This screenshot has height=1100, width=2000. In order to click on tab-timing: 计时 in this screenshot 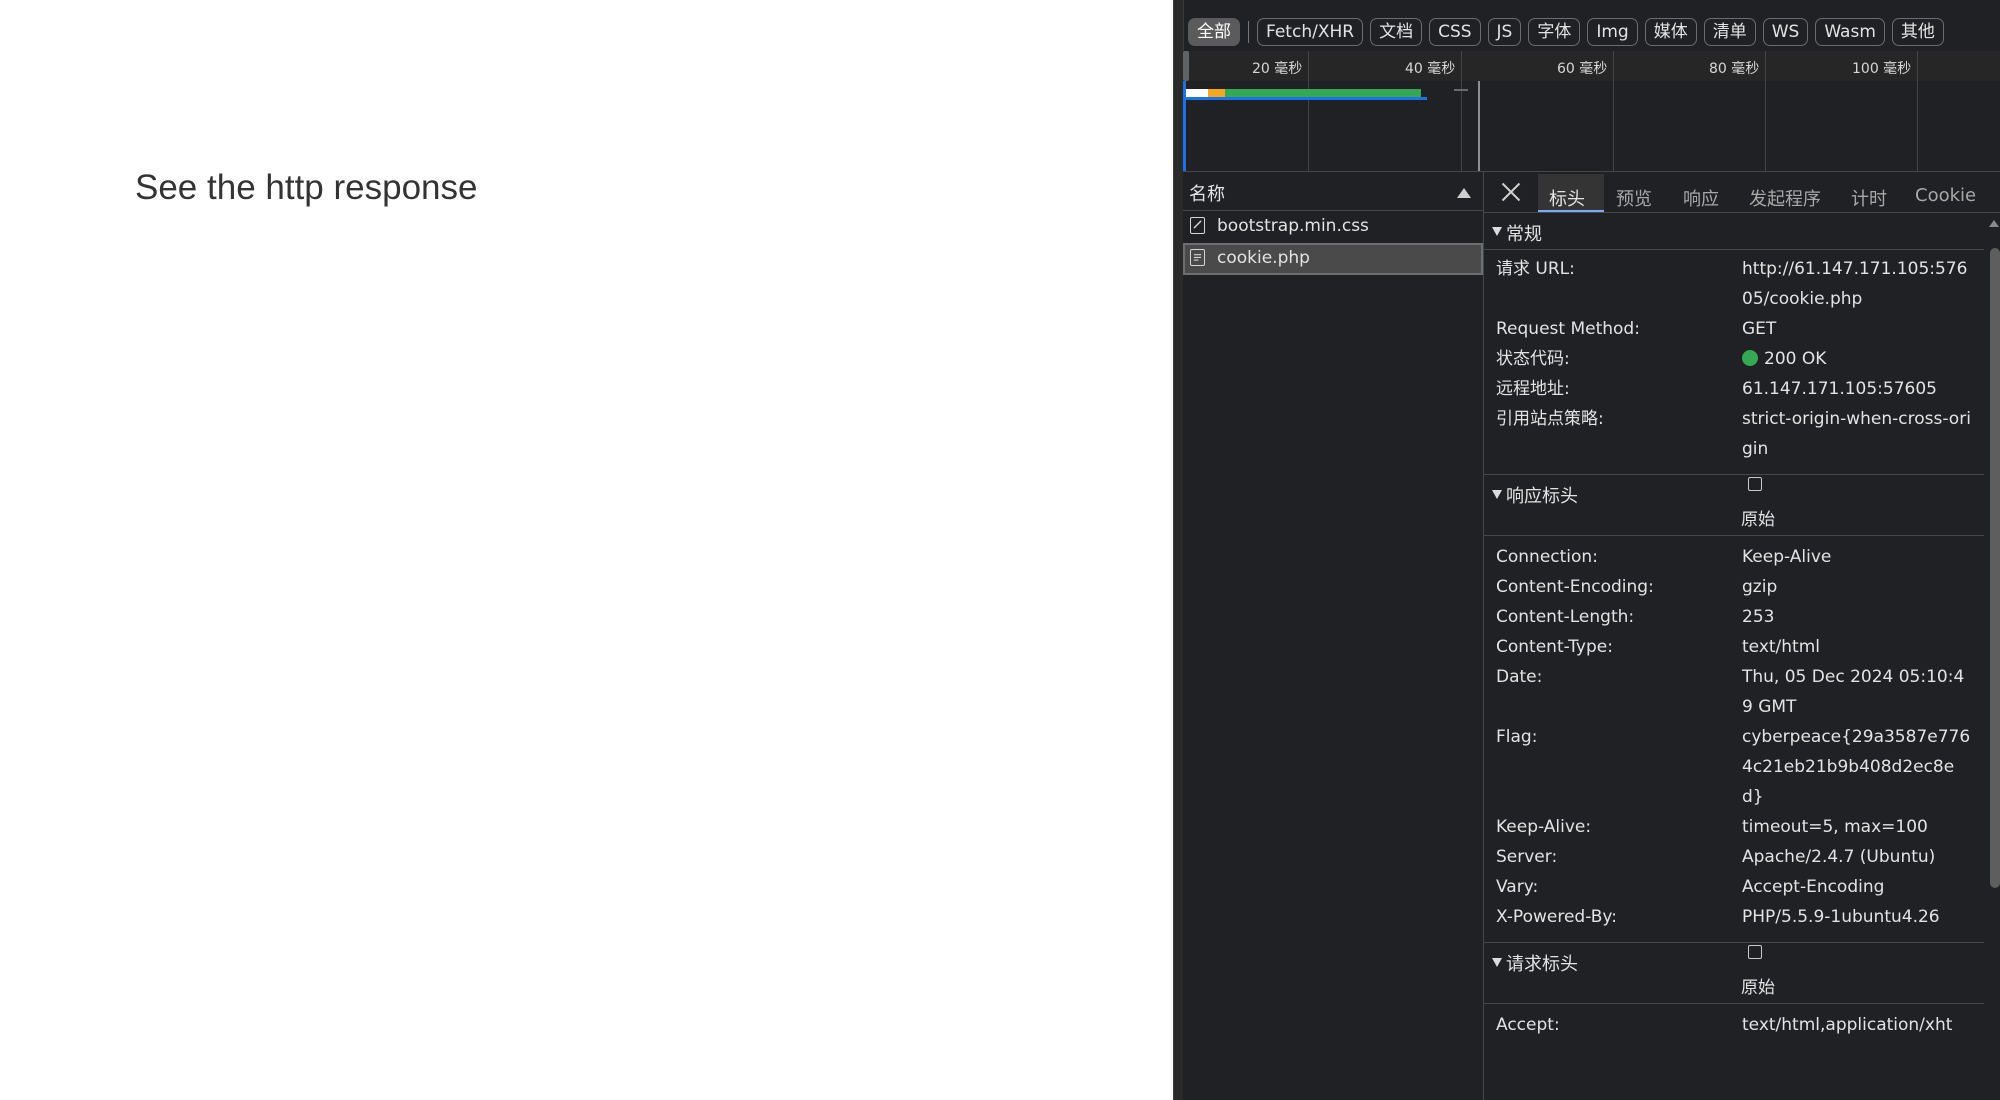, I will do `click(1869, 198)`.